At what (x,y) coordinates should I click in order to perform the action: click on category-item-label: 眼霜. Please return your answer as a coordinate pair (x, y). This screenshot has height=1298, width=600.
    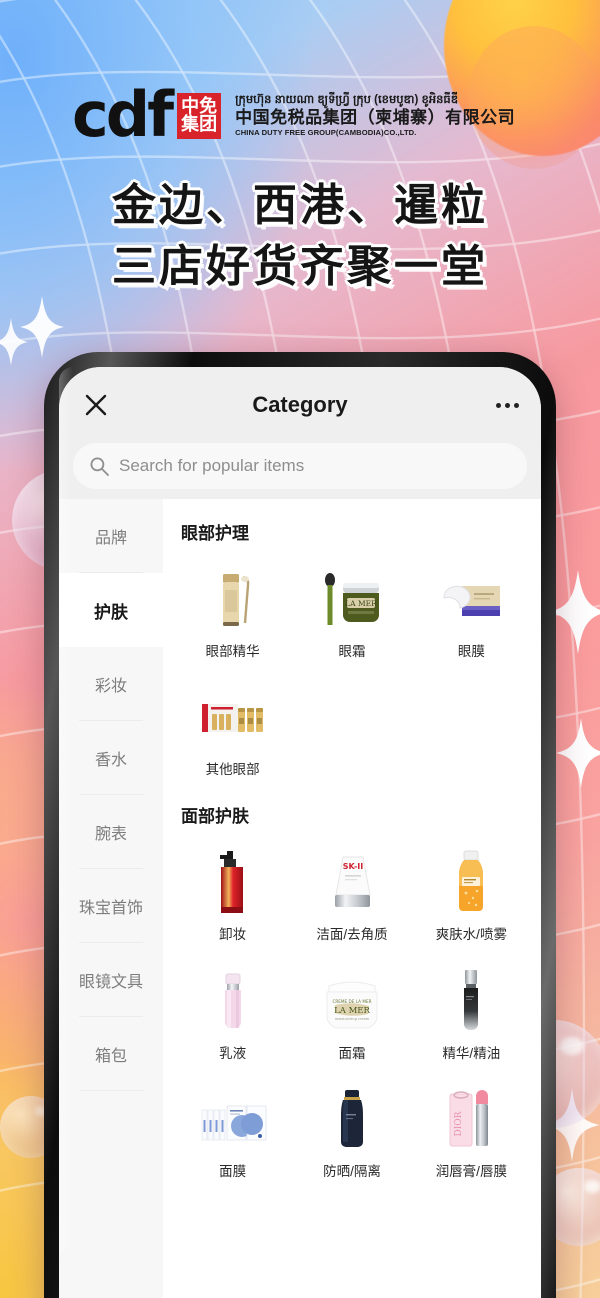
    Looking at the image, I should click on (352, 651).